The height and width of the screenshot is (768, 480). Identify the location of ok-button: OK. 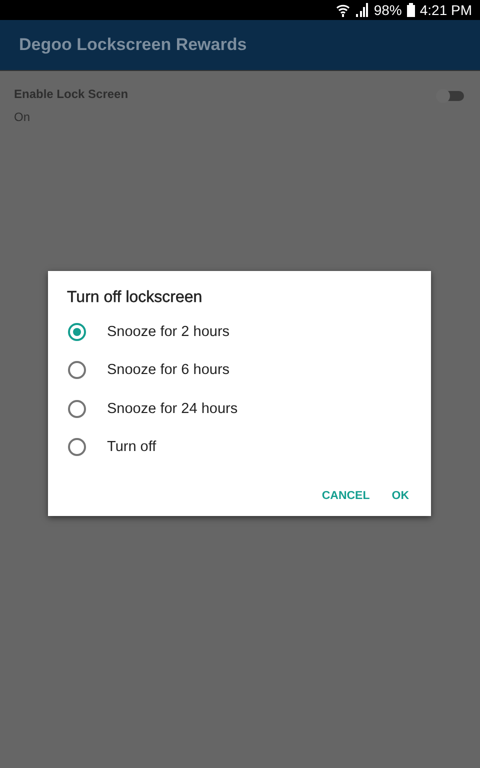
(400, 496).